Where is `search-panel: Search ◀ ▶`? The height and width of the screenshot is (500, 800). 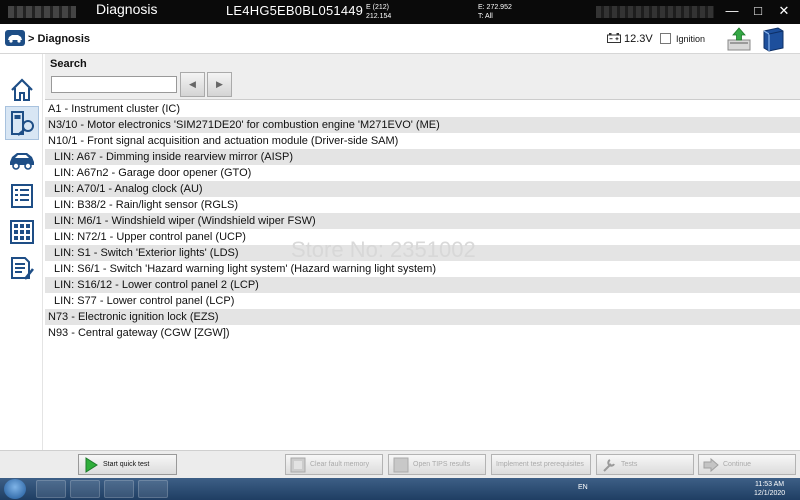
search-panel: Search ◀ ▶ is located at coordinates (422, 77).